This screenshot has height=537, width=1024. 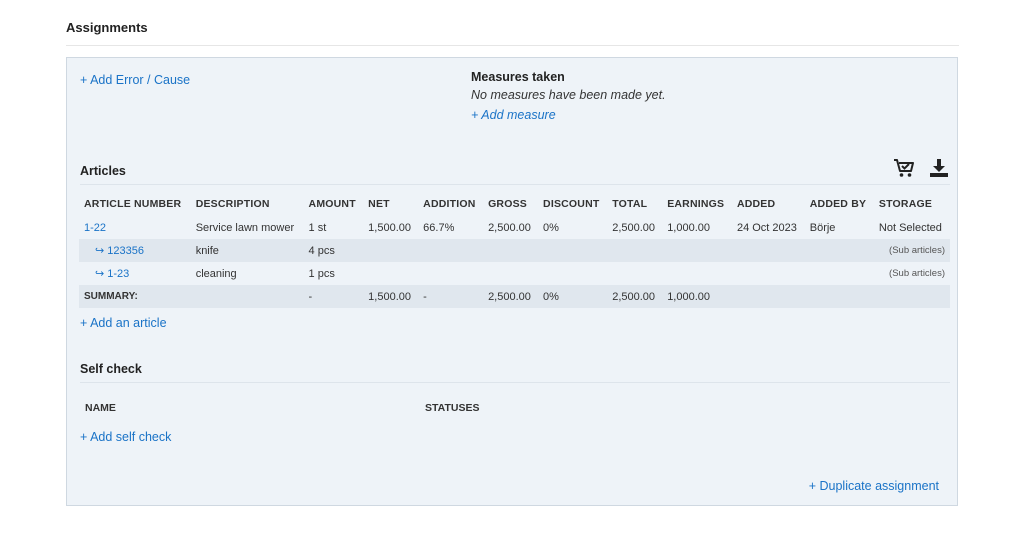 I want to click on col-added: ADDED, so click(x=756, y=204).